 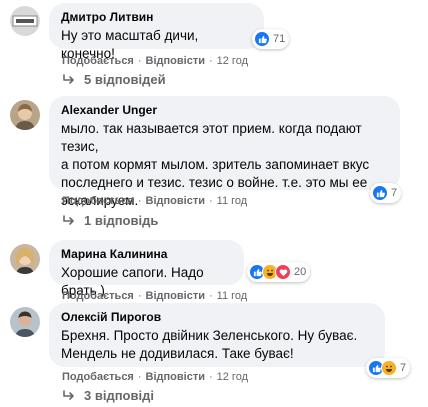 I want to click on comment-author: Олексій Пирогов, so click(x=217, y=317).